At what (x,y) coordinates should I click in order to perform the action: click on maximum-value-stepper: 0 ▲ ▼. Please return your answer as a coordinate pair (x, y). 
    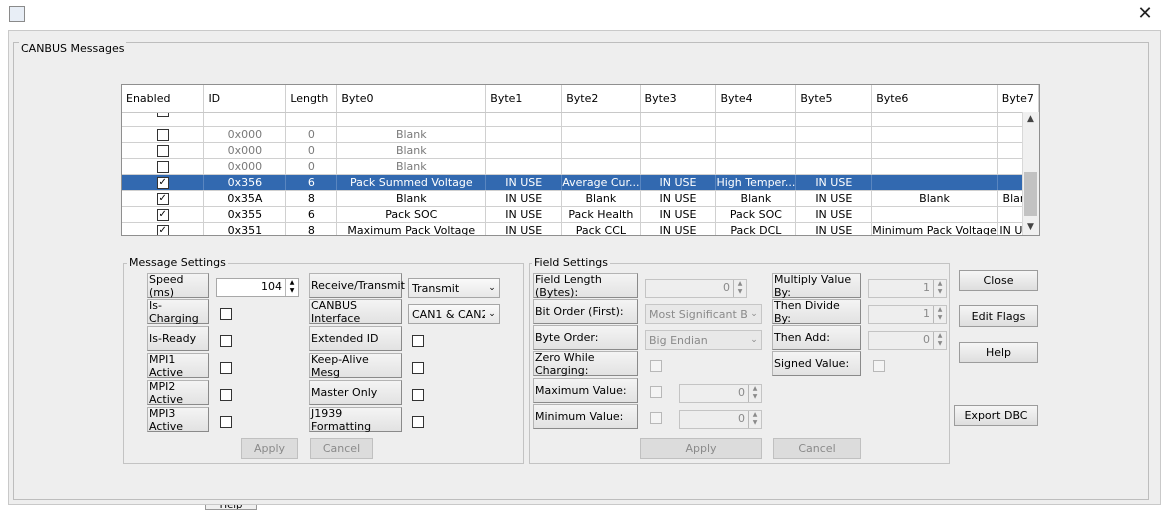
    Looking at the image, I should click on (720, 393).